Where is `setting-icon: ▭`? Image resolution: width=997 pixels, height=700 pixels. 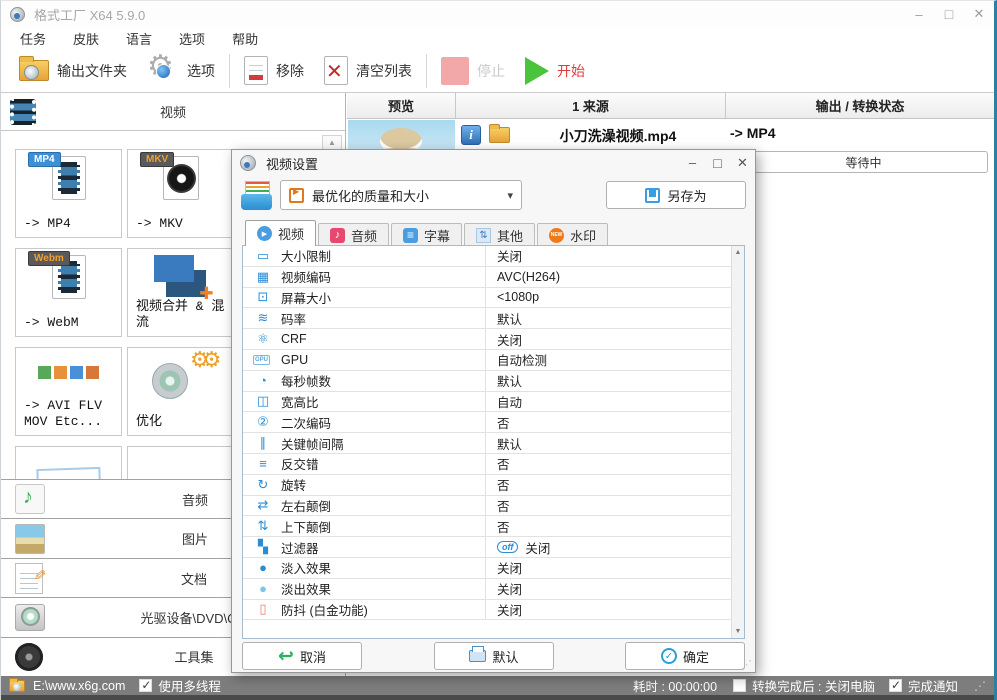 setting-icon: ▭ is located at coordinates (263, 255).